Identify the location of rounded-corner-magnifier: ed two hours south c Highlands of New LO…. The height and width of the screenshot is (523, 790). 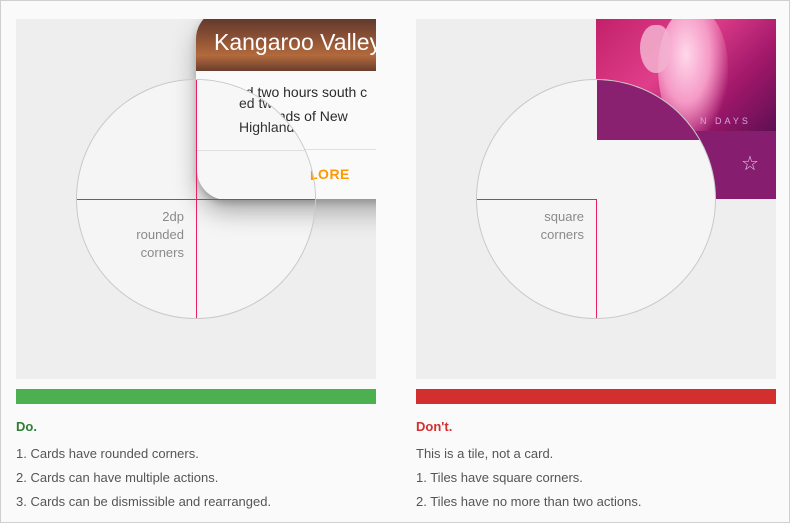
(196, 199).